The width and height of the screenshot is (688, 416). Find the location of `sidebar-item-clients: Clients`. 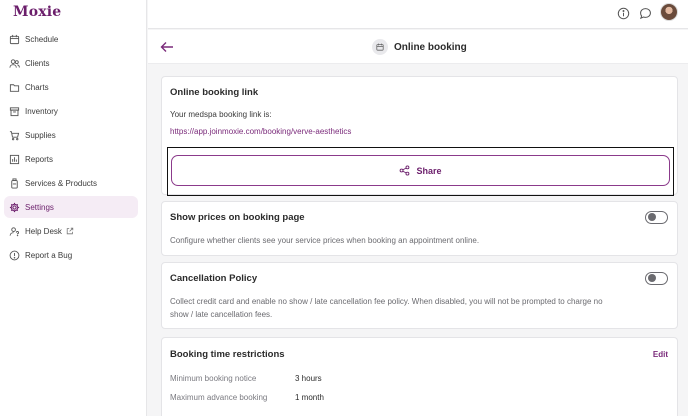

sidebar-item-clients: Clients is located at coordinates (71, 63).